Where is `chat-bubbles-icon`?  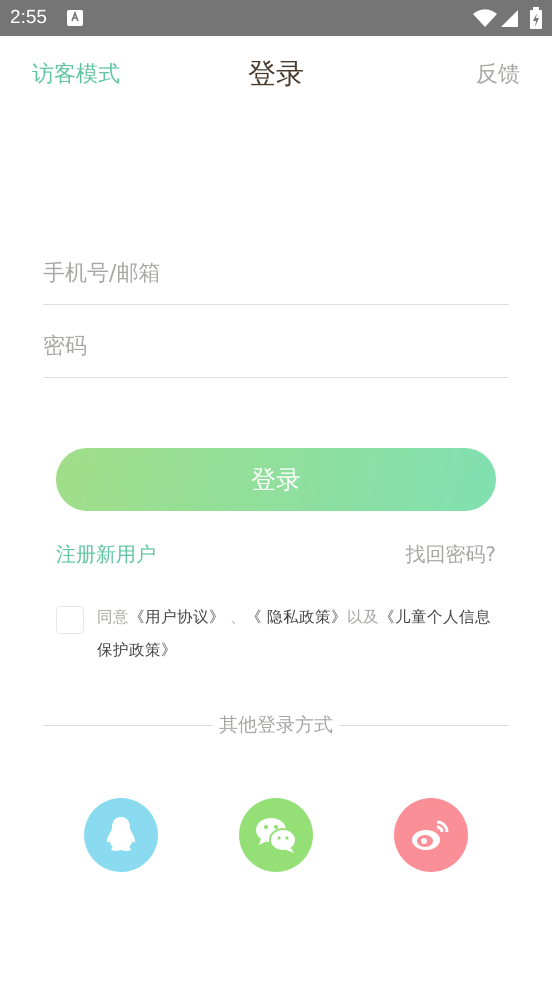
chat-bubbles-icon is located at coordinates (276, 835).